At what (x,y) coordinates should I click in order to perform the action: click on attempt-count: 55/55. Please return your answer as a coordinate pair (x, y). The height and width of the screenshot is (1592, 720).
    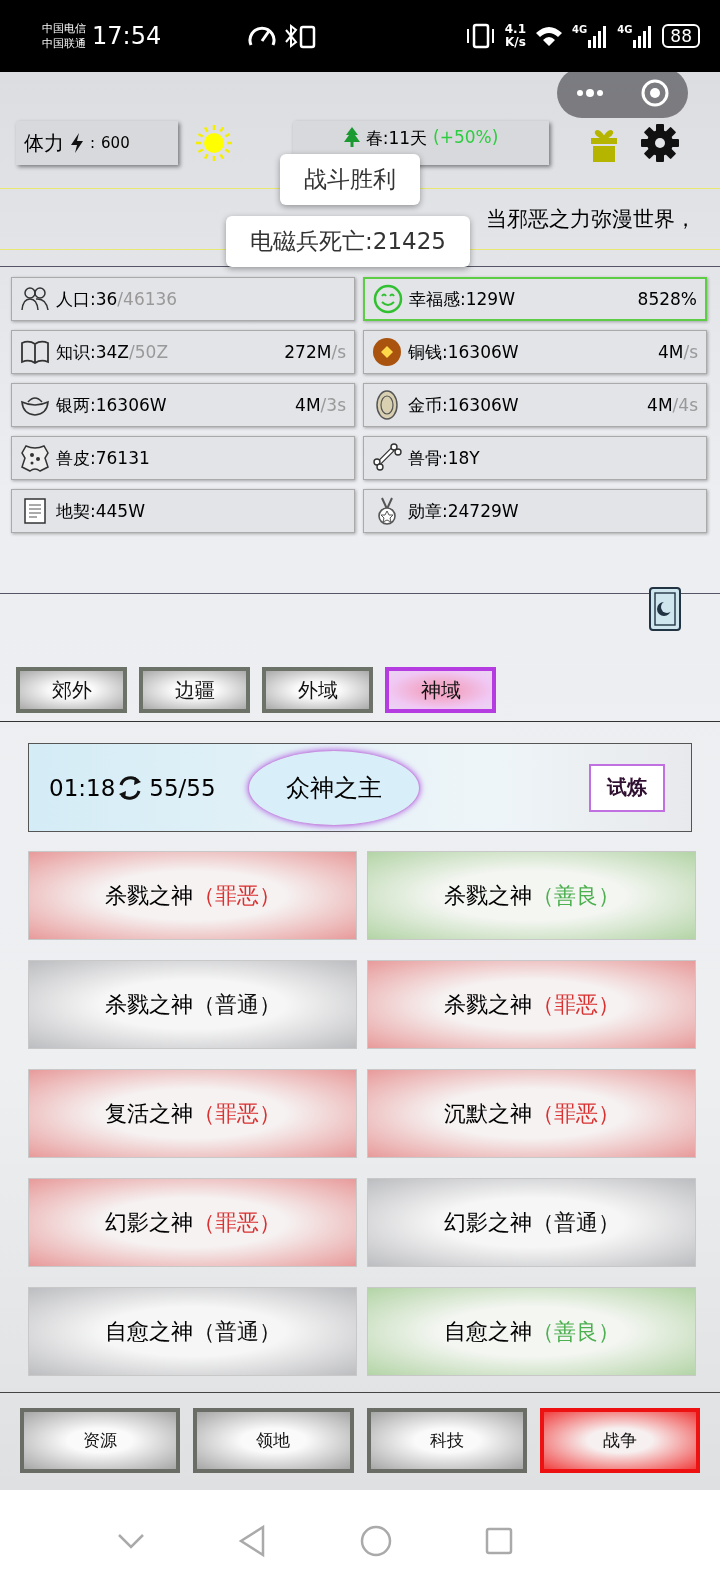
    Looking at the image, I should click on (182, 787).